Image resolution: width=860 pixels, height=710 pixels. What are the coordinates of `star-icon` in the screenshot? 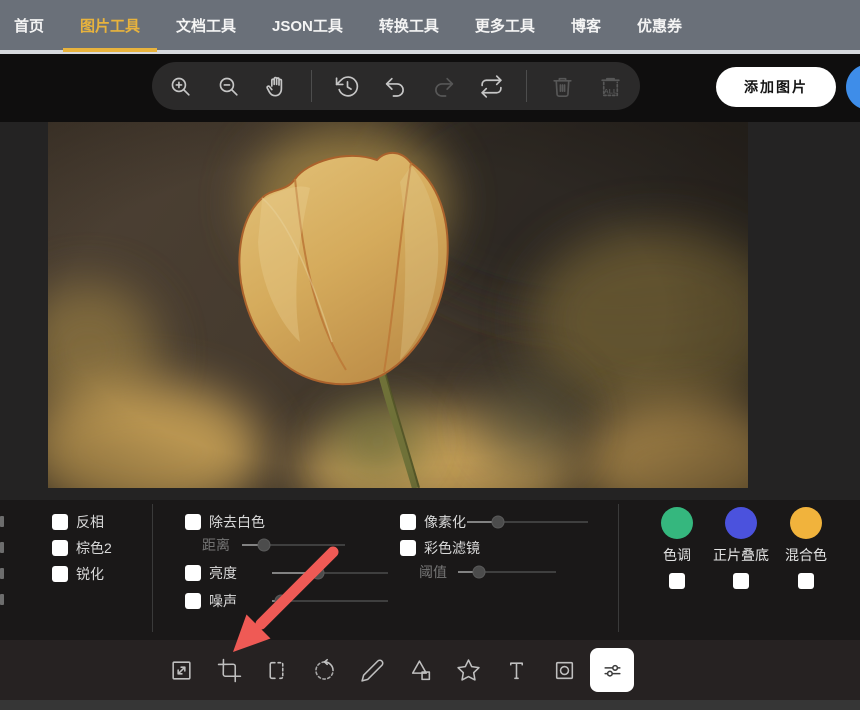 It's located at (468, 669).